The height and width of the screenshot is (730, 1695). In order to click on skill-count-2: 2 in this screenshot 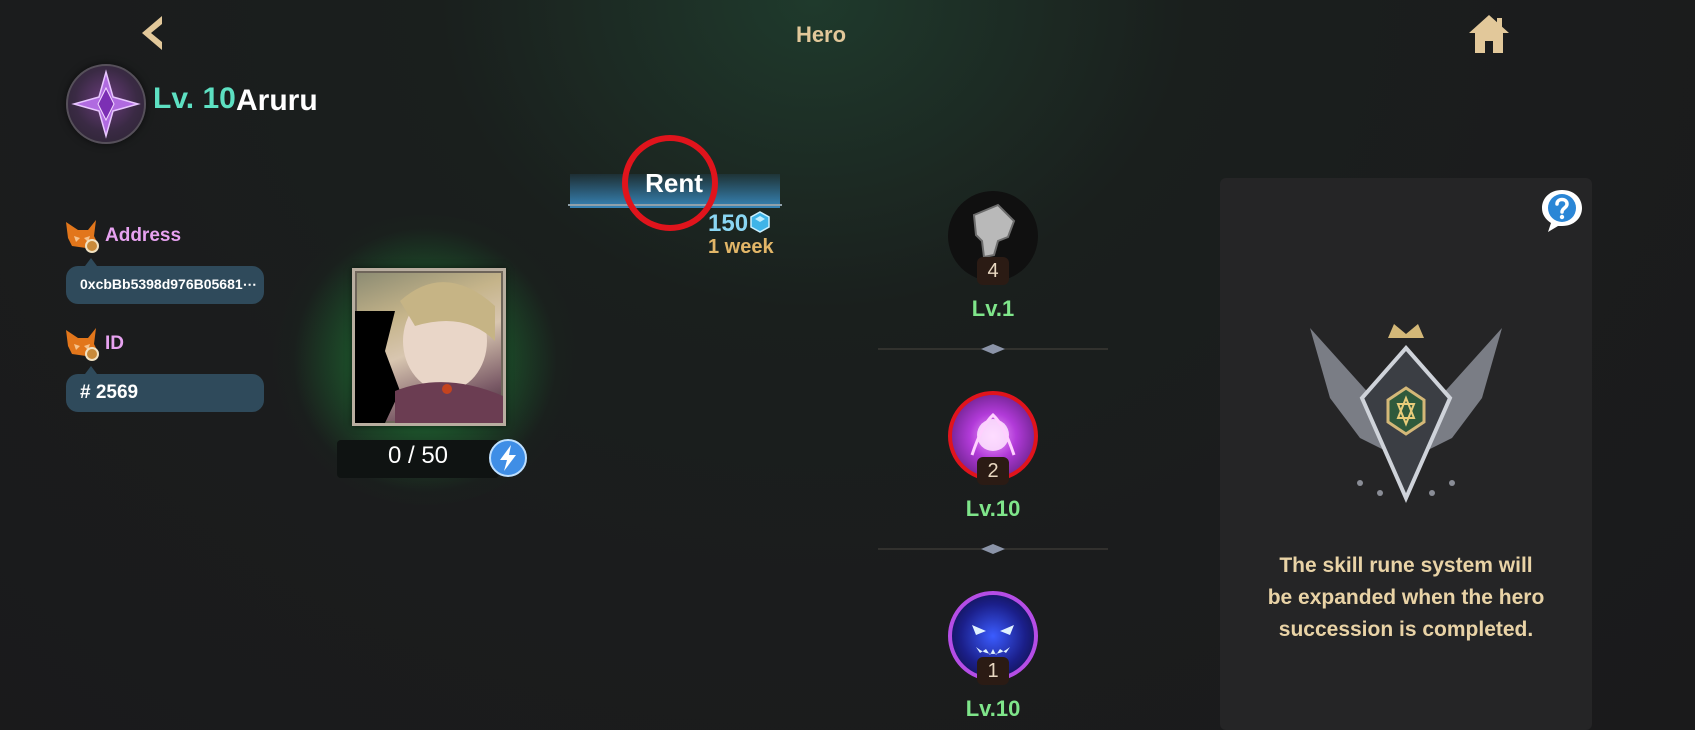, I will do `click(993, 471)`.